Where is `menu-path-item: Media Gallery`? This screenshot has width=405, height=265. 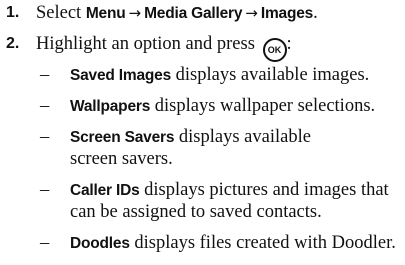 menu-path-item: Media Gallery is located at coordinates (193, 13).